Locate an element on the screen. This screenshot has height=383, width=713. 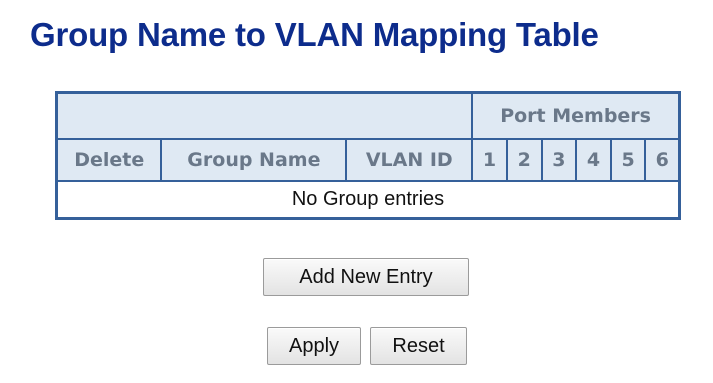
empty-table-message: No Group entries is located at coordinates (368, 199).